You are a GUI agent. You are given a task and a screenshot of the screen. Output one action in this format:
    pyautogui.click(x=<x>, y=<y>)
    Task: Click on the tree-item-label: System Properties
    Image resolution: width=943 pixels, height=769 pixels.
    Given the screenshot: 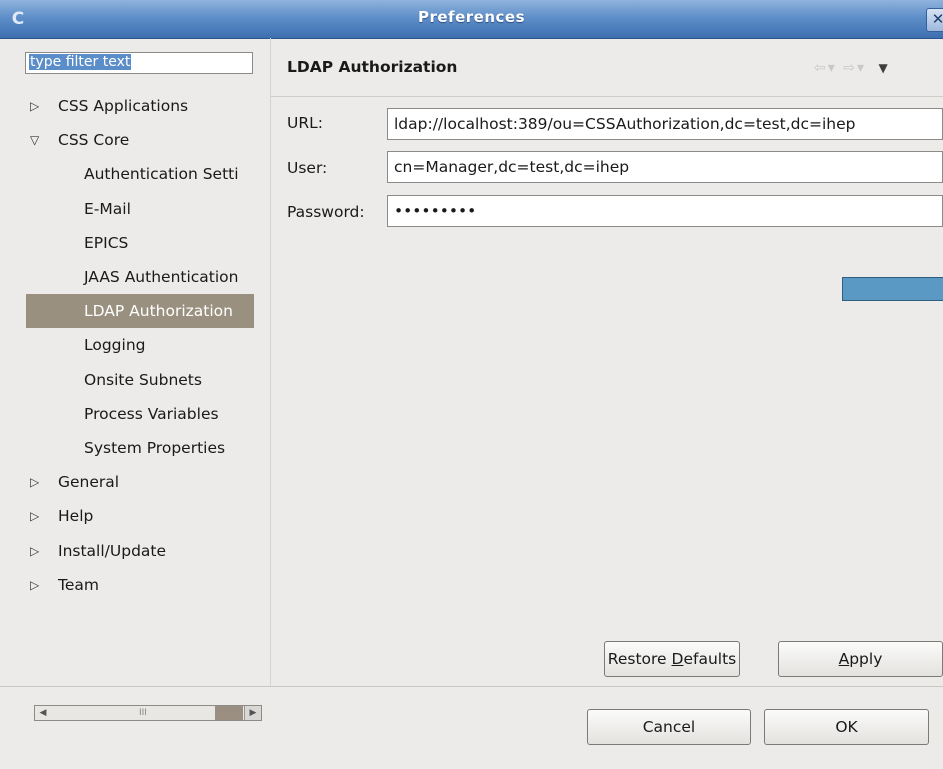 What is the action you would take?
    pyautogui.click(x=155, y=448)
    